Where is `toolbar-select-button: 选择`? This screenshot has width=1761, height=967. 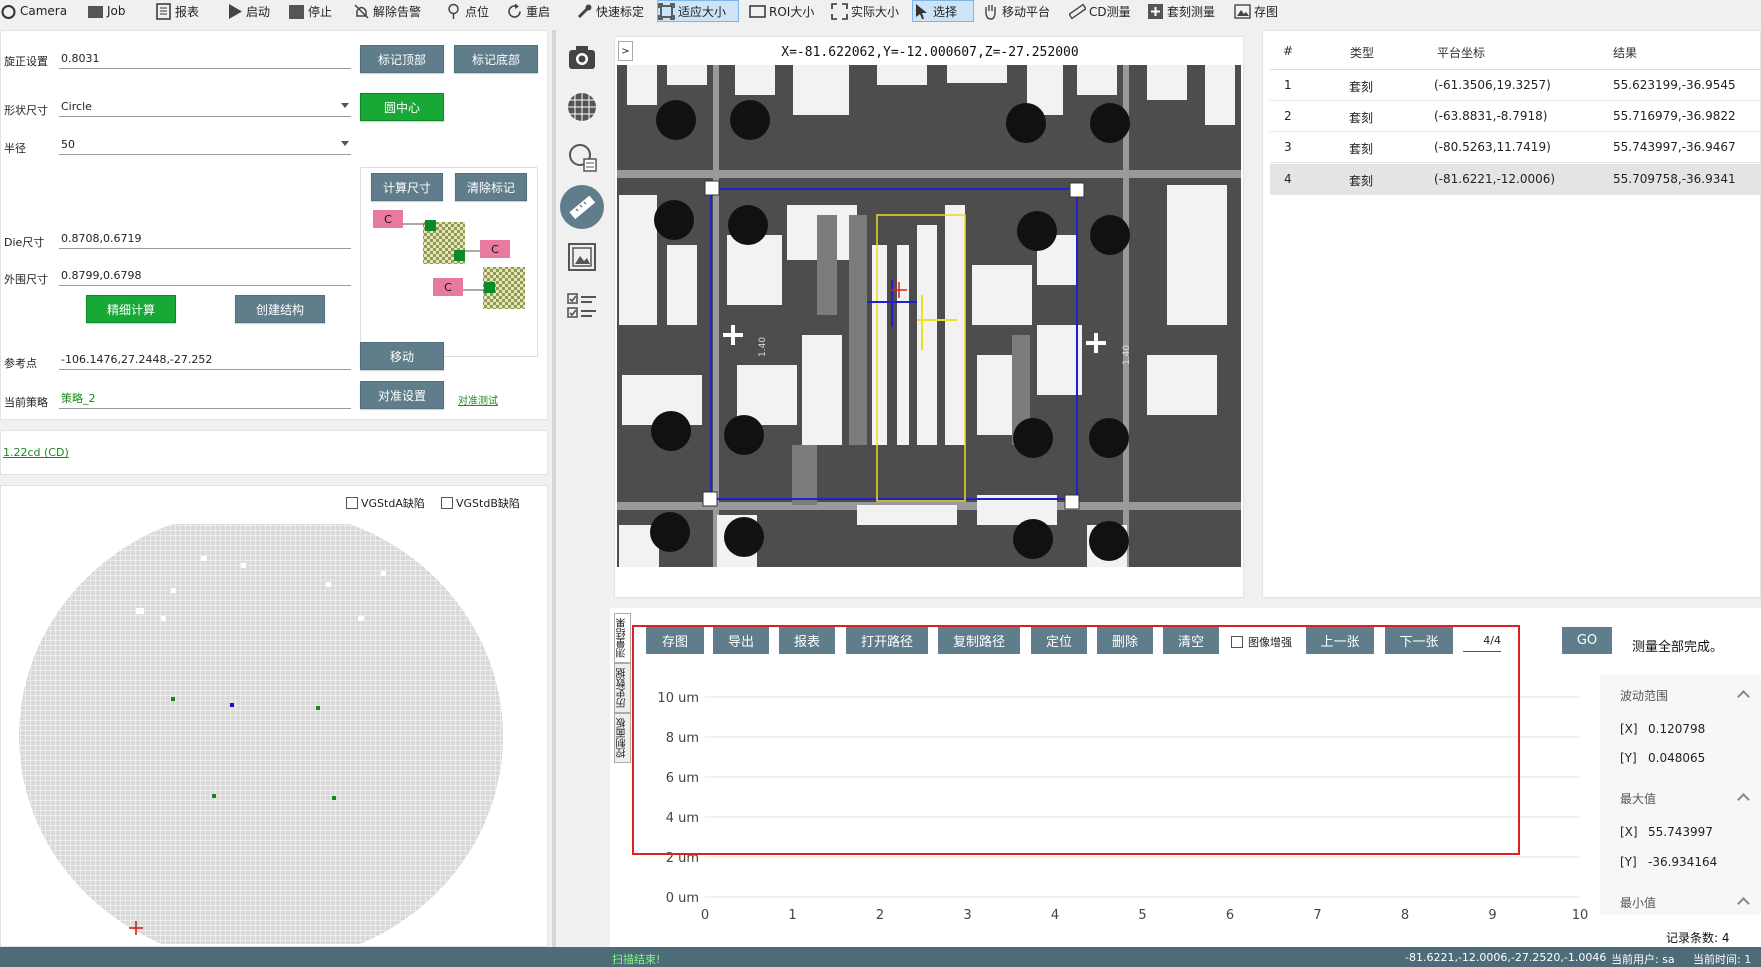
toolbar-select-button: 选择 is located at coordinates (943, 11).